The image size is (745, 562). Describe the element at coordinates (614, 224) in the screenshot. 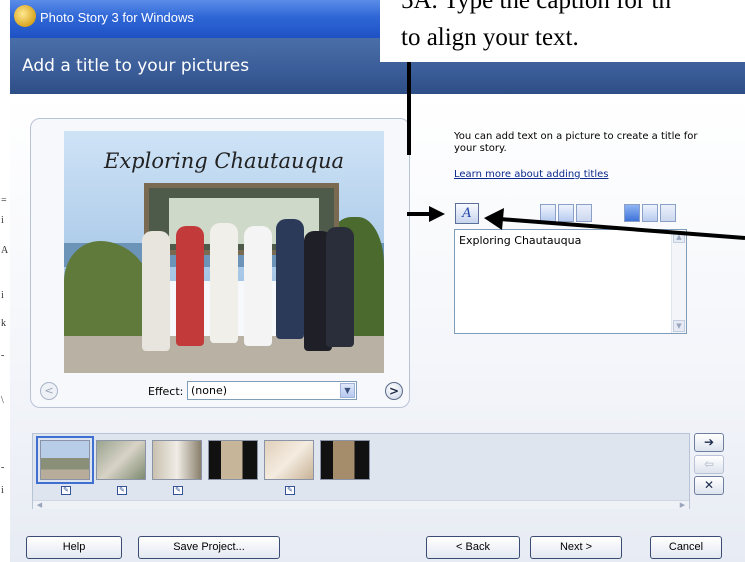

I see `annotation-pointer-arrow` at that location.